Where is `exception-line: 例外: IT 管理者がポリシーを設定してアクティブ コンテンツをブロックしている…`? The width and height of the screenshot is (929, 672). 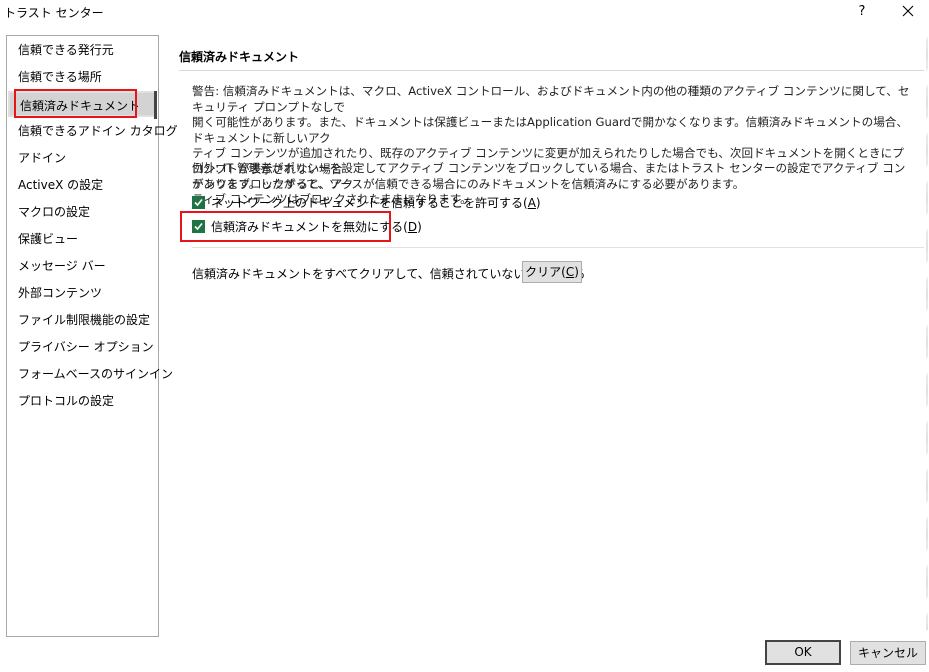 exception-line: 例外: IT 管理者がポリシーを設定してアクティブ コンテンツをブロックしている… is located at coordinates (549, 176).